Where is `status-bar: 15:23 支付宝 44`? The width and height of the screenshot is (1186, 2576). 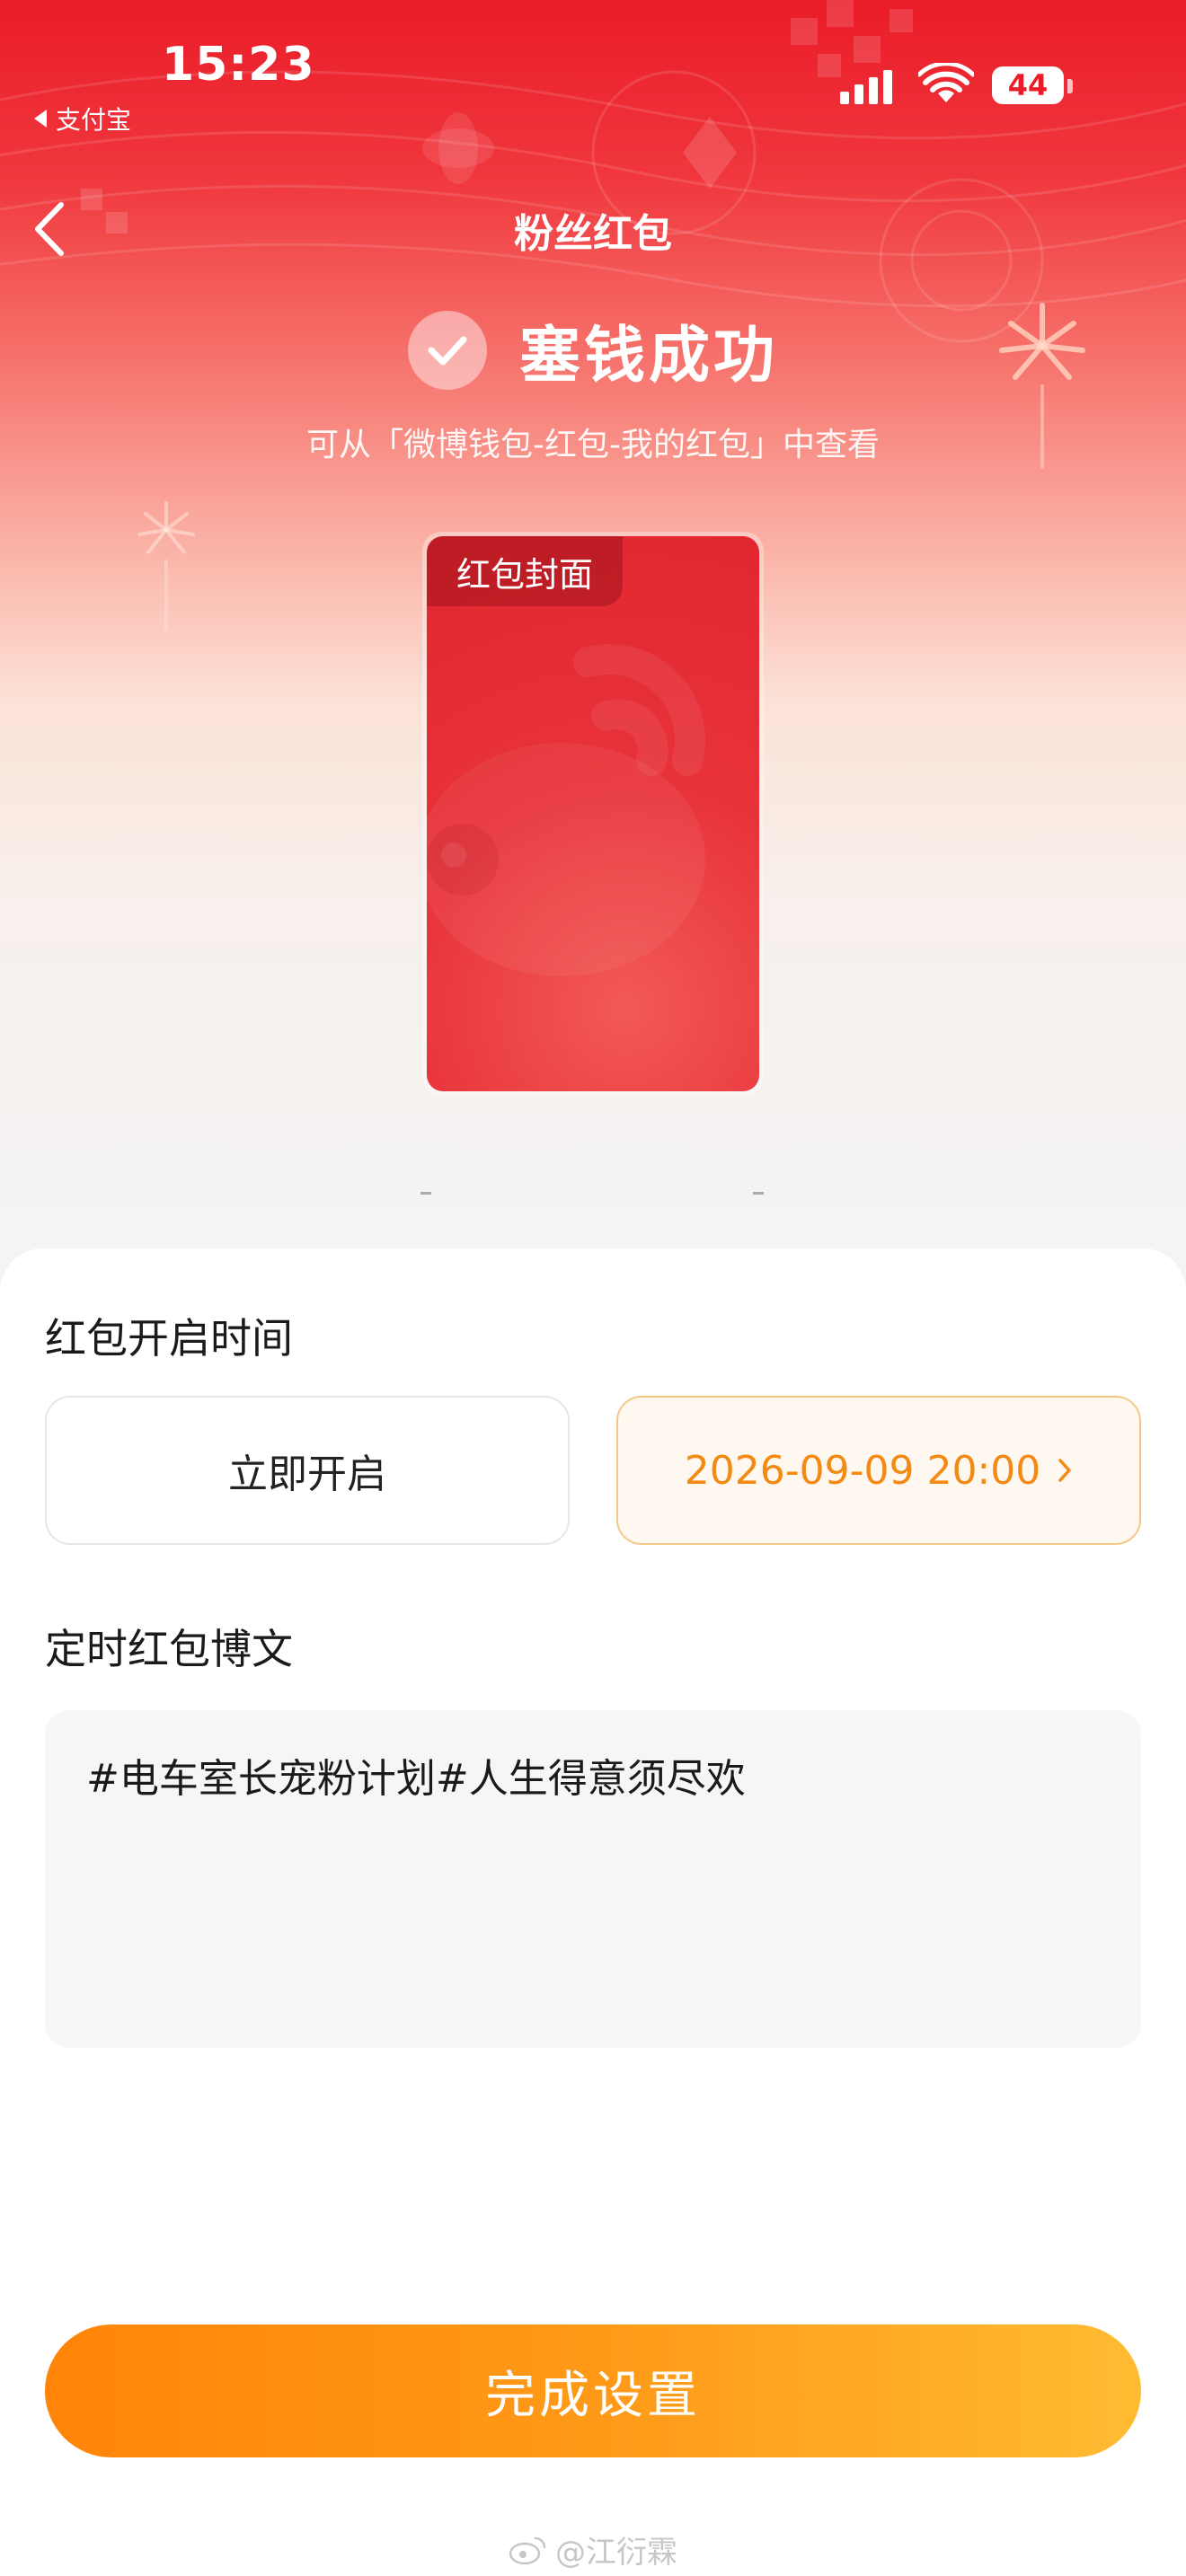
status-bar: 15:23 支付宝 44 is located at coordinates (593, 67).